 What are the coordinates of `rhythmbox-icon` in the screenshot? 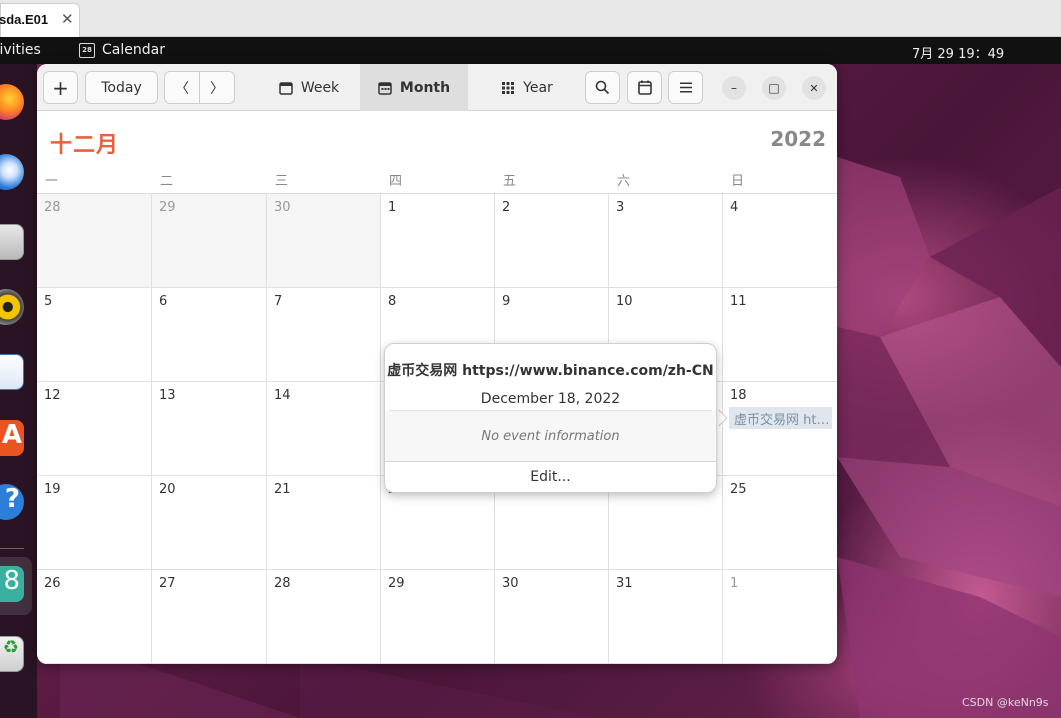 It's located at (12, 307).